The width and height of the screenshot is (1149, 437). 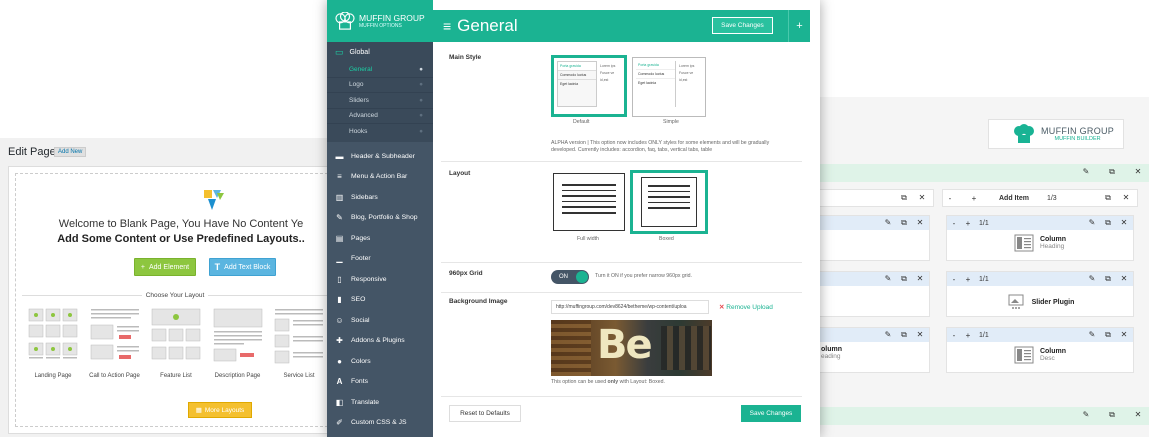 What do you see at coordinates (1078, 131) in the screenshot?
I see `builder-logo-title: MUFFIN GROUP` at bounding box center [1078, 131].